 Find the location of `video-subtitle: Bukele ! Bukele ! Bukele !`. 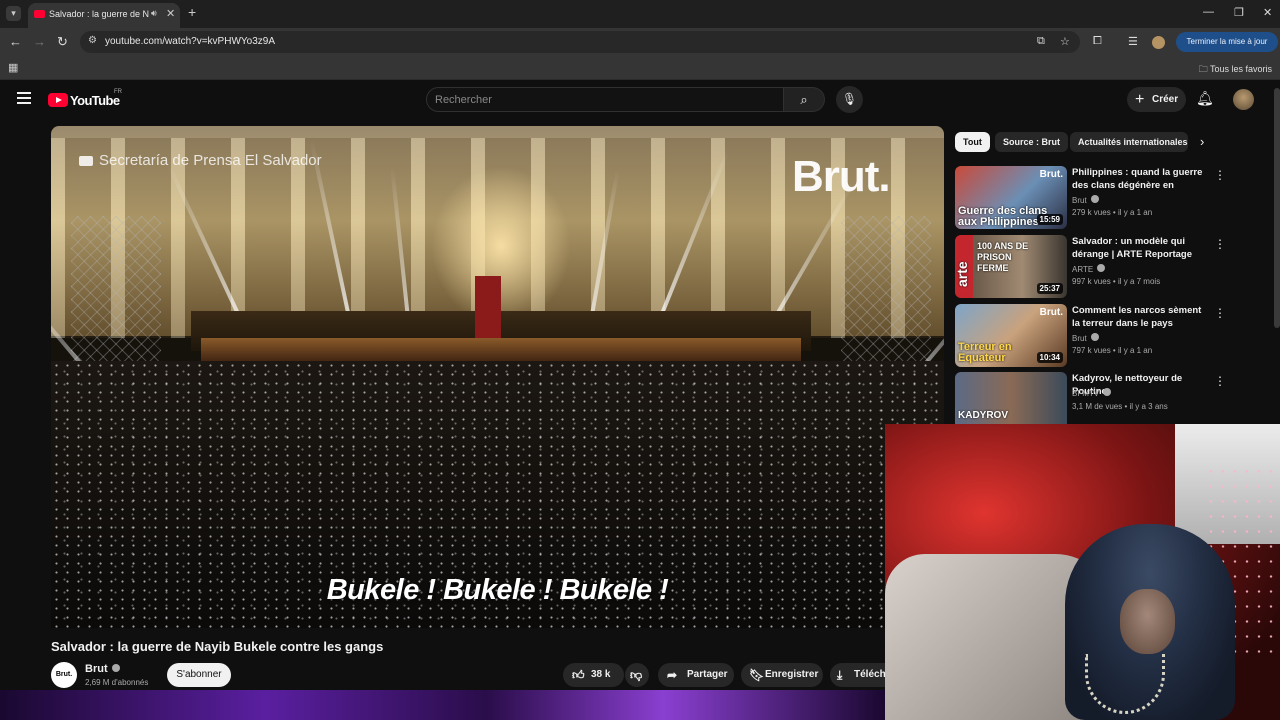

video-subtitle: Bukele ! Bukele ! Bukele ! is located at coordinates (497, 590).